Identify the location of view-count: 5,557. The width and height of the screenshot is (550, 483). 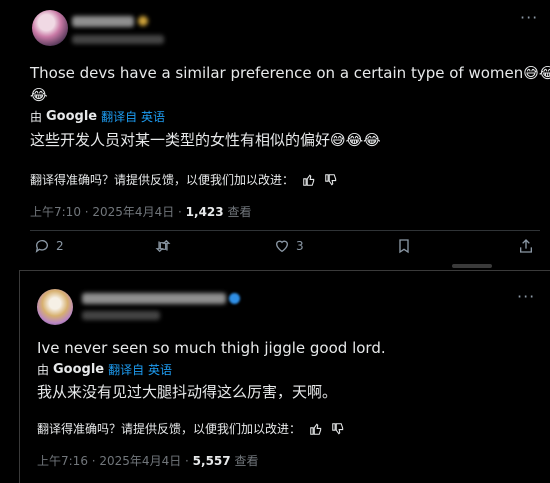
(211, 461).